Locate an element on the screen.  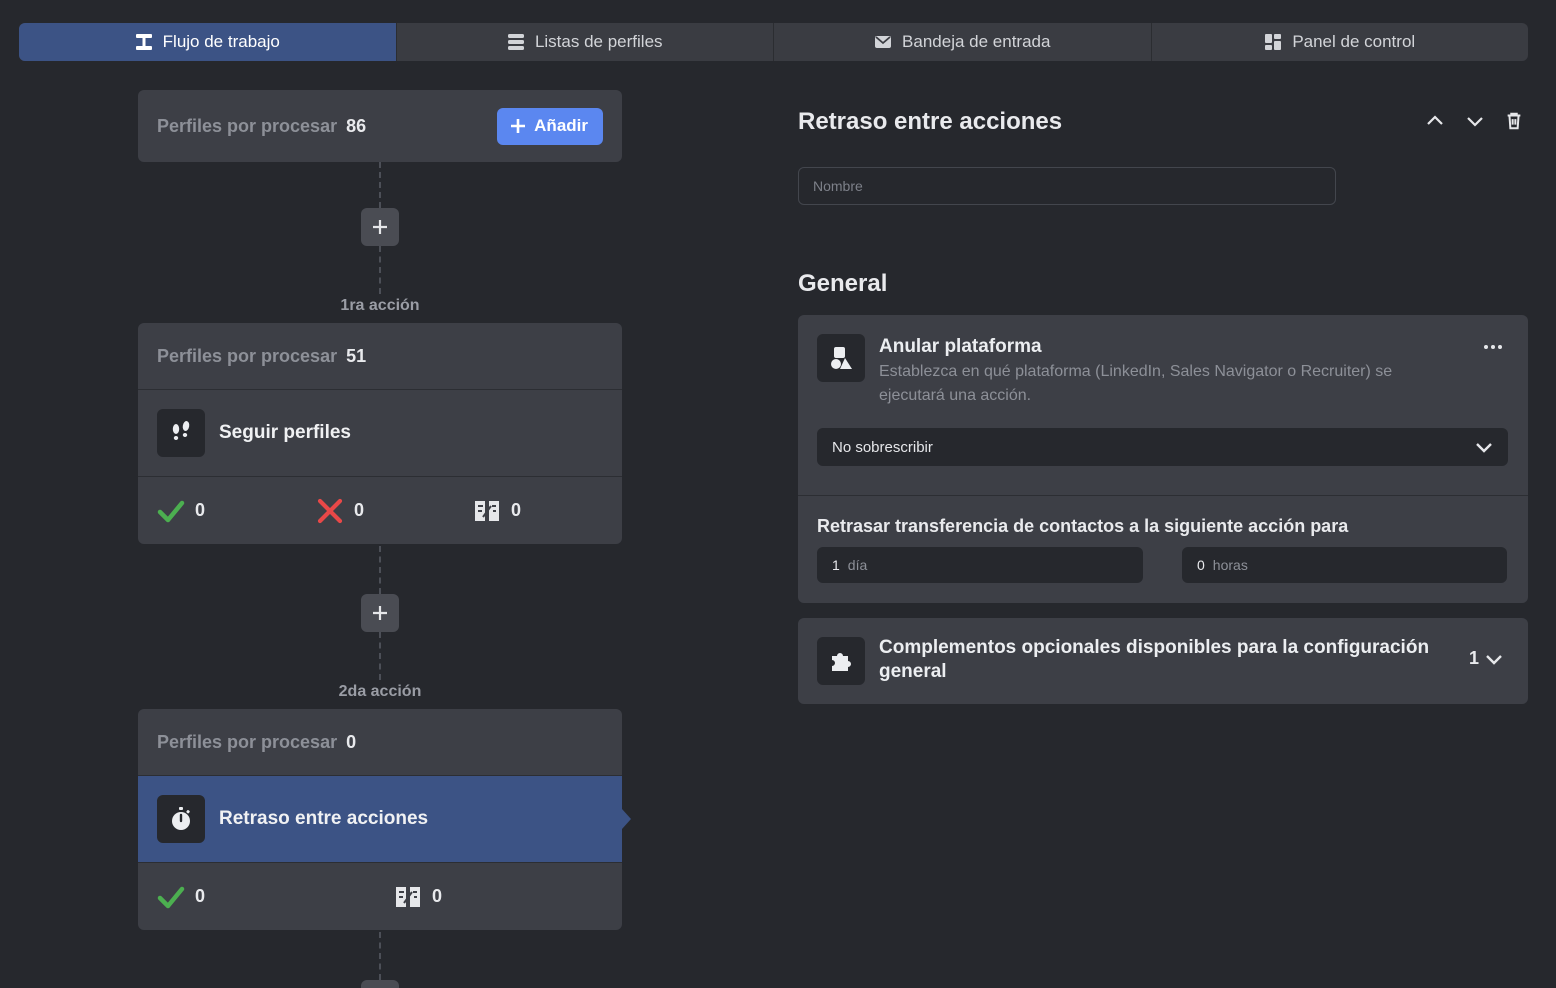
tab-label: Panel de control is located at coordinates (1354, 41).